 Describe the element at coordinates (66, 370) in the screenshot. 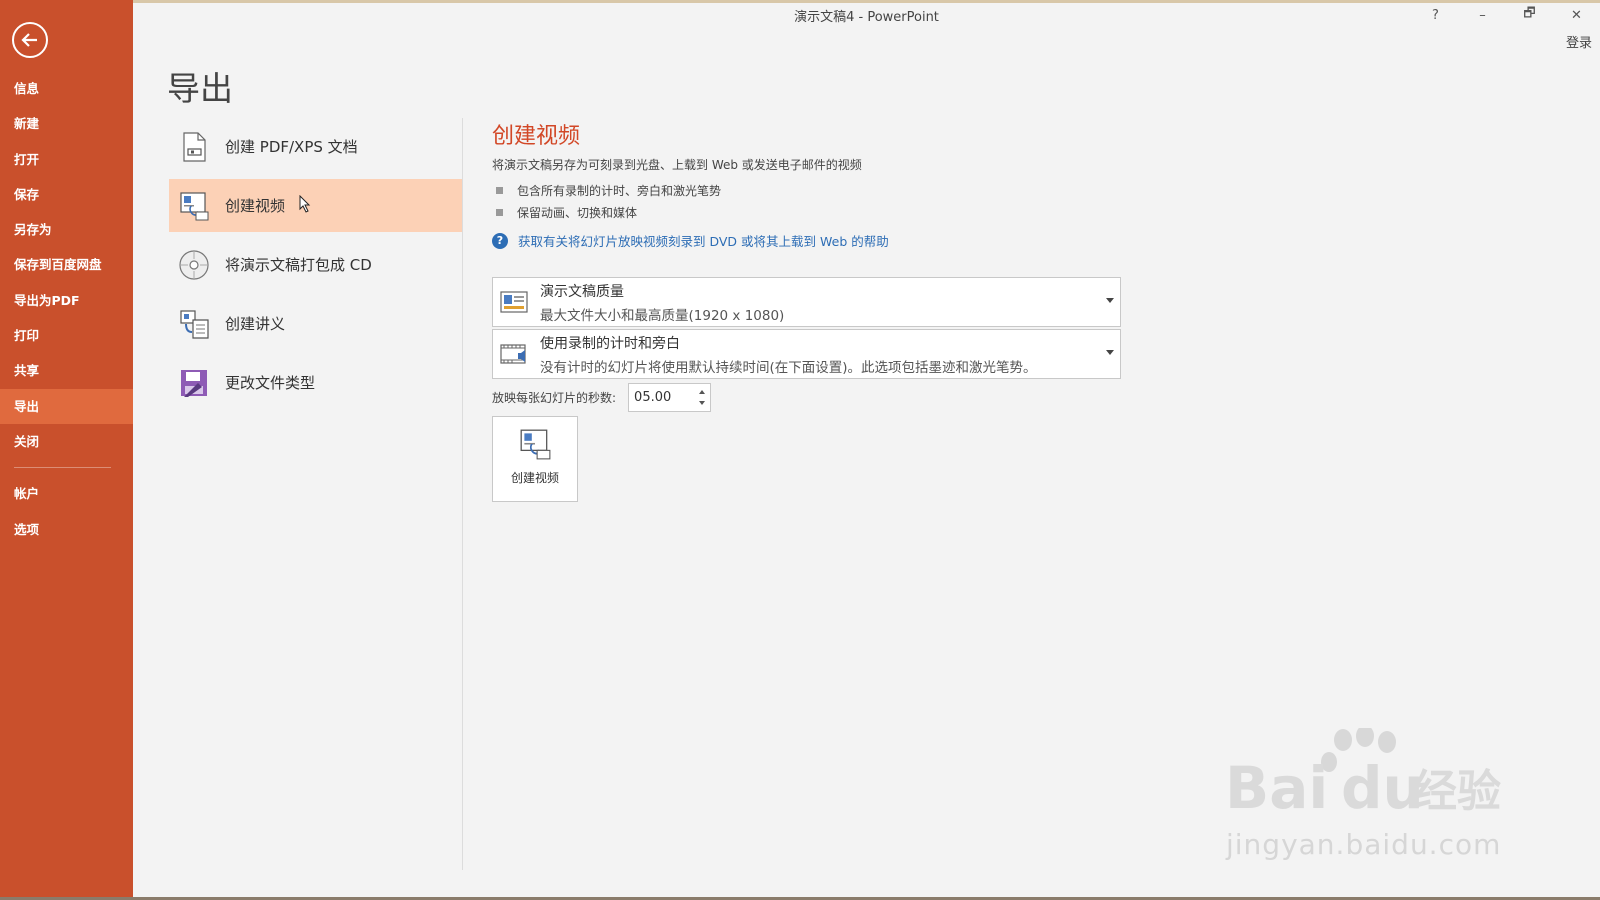

I see `sidebar-item-share: 共享` at that location.